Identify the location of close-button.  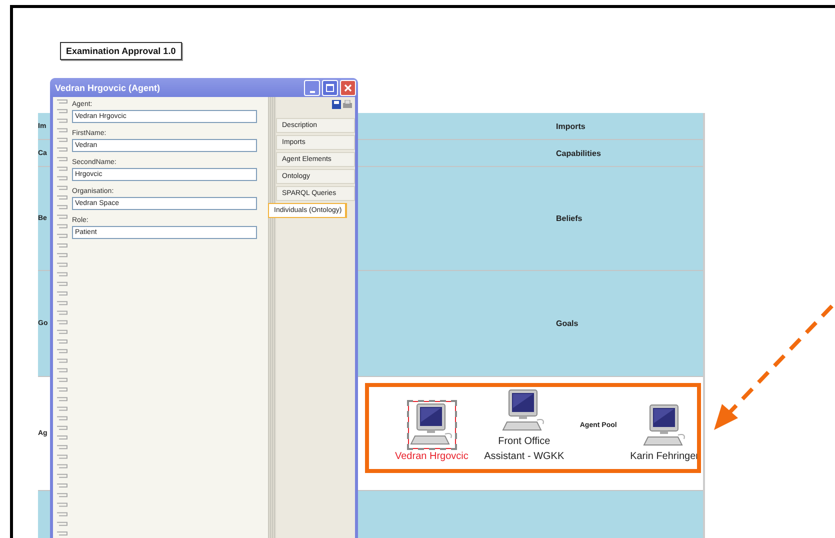
(348, 88).